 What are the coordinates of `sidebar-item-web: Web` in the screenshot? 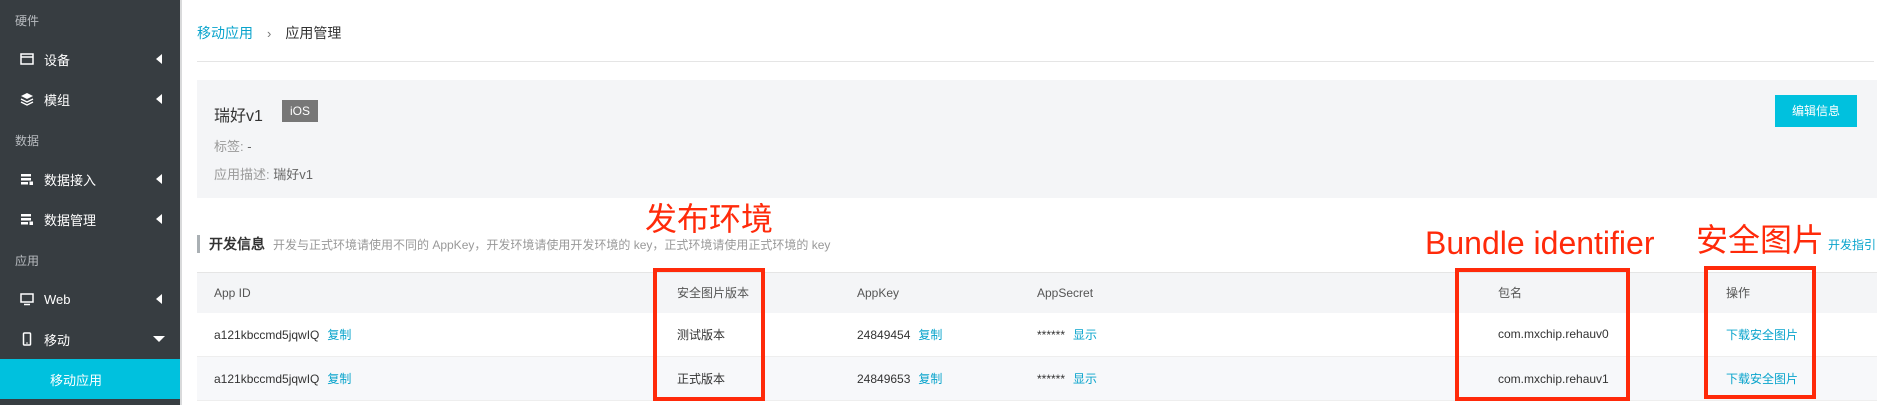 It's located at (90, 299).